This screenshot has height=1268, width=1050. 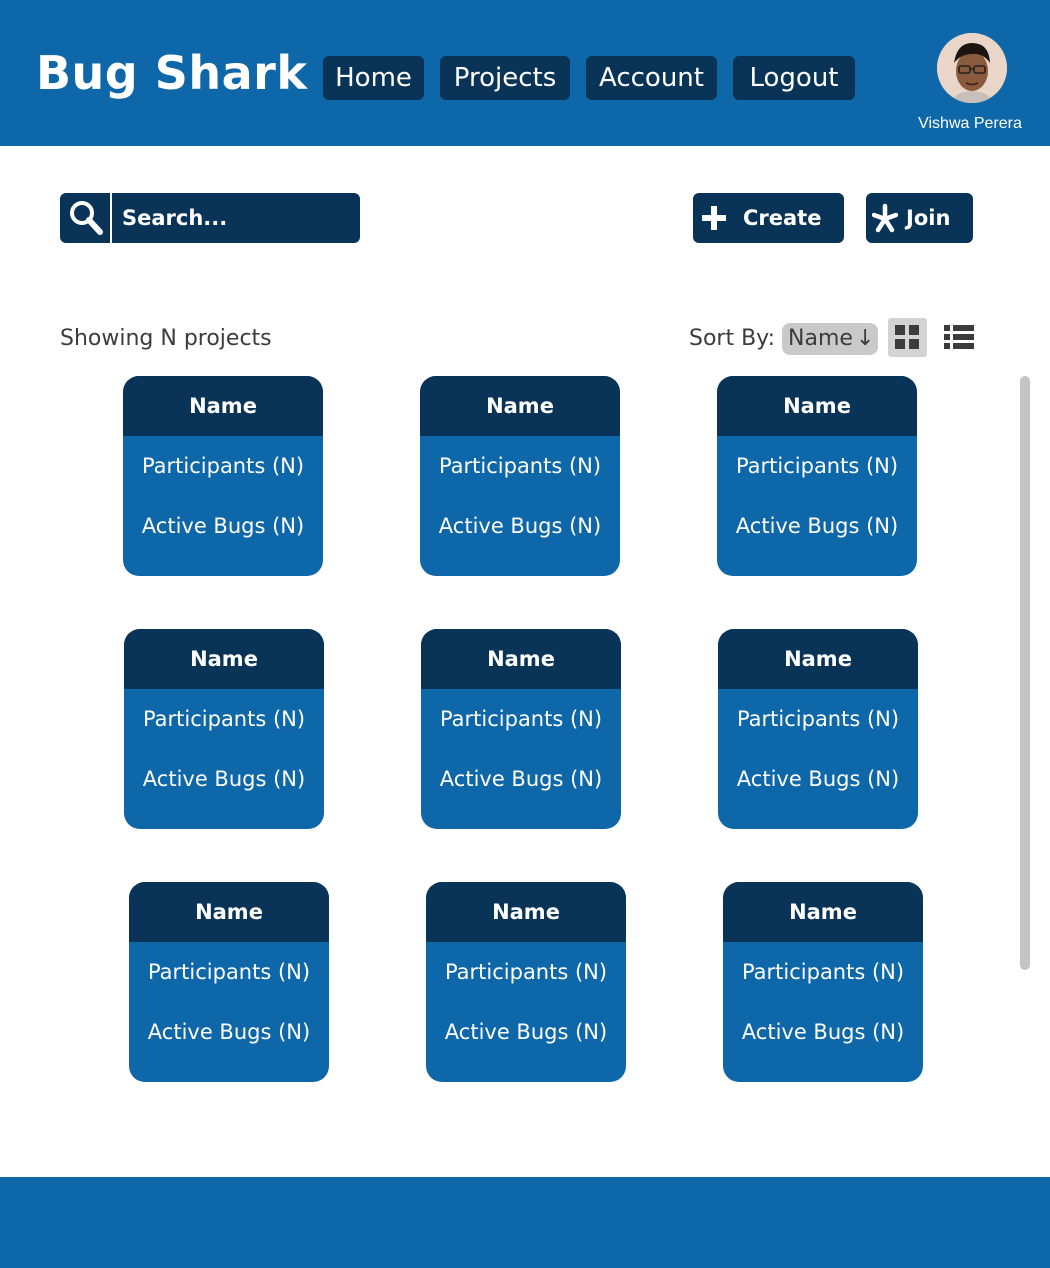 What do you see at coordinates (714, 227) in the screenshot?
I see `plus-icon` at bounding box center [714, 227].